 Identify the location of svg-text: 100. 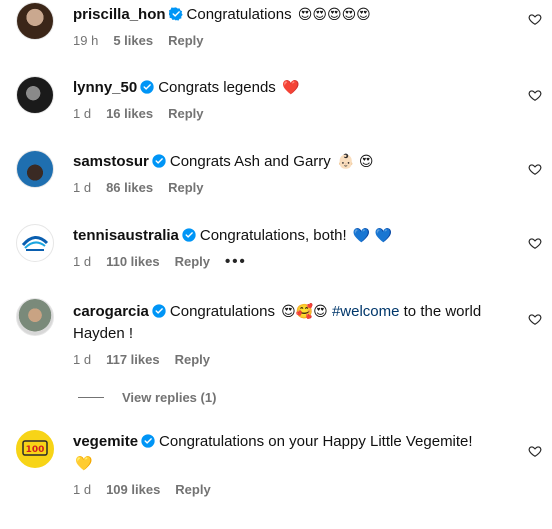
(35, 450).